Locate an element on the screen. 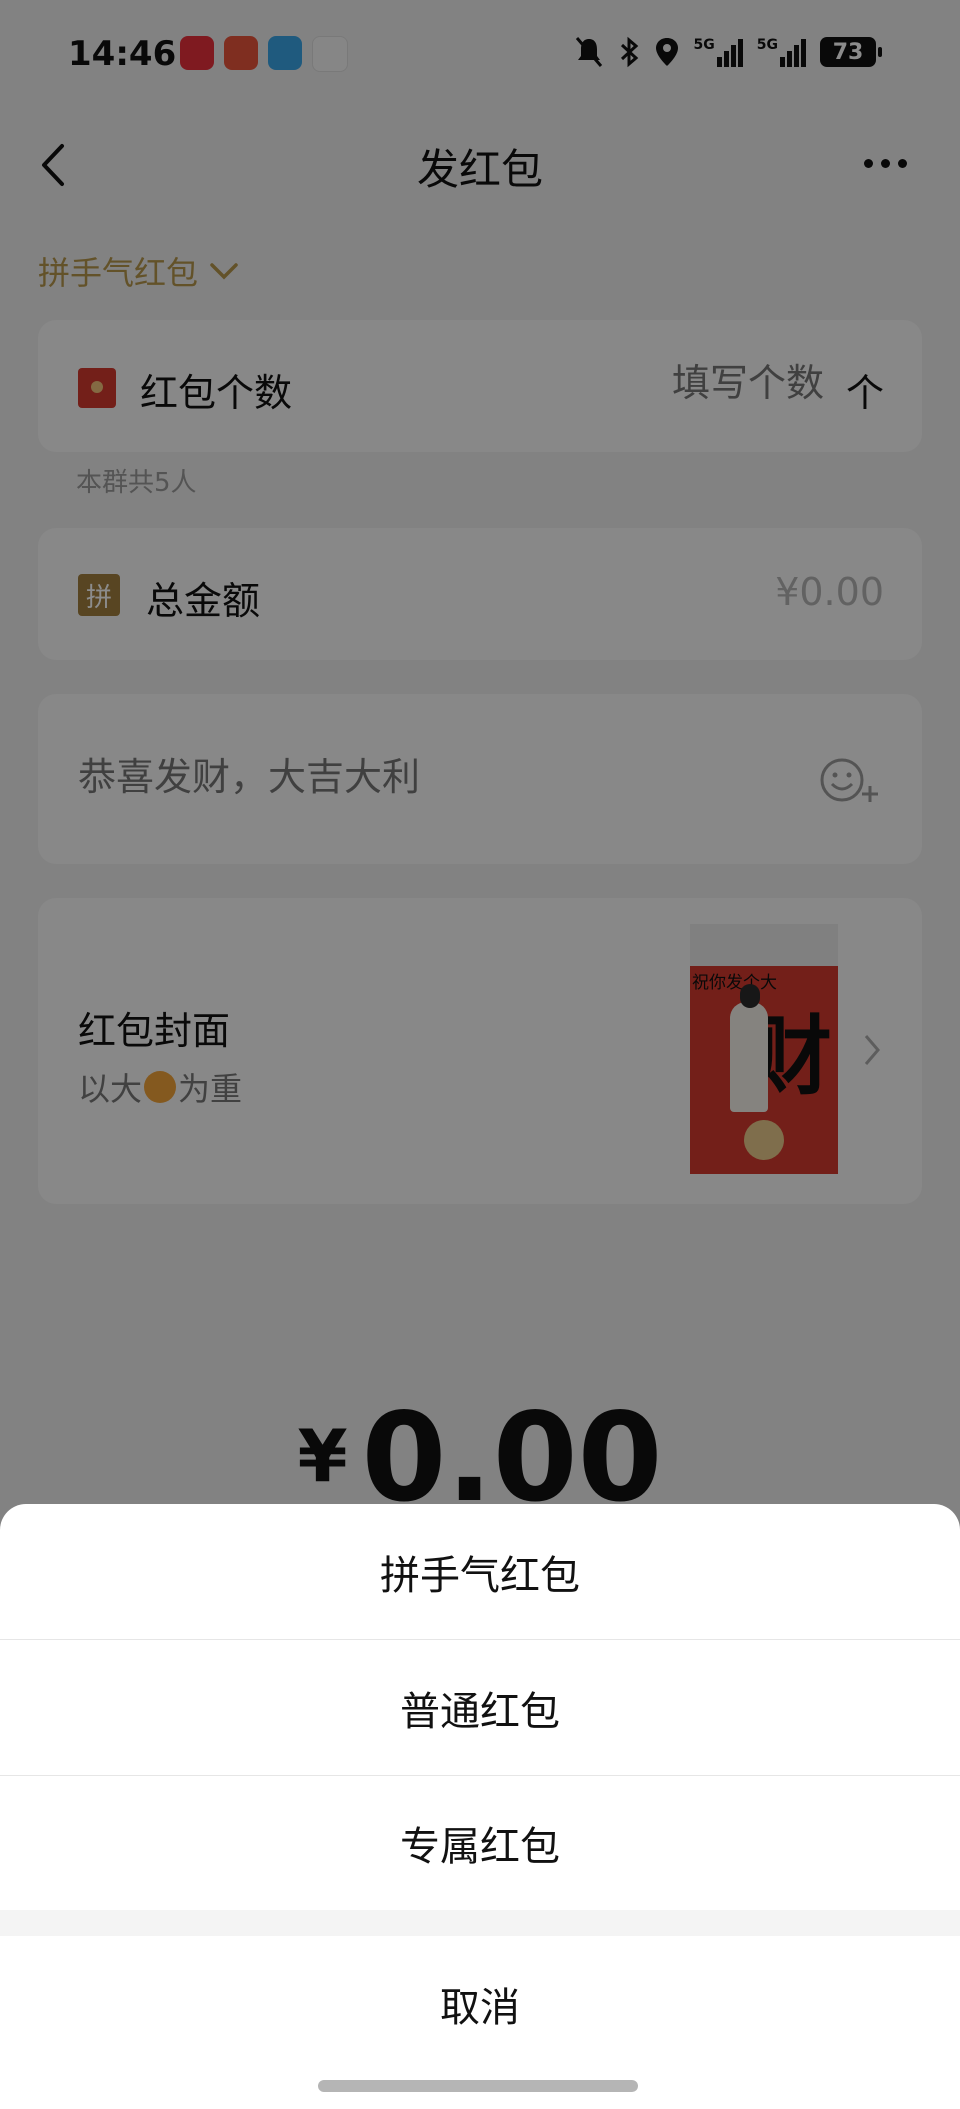 The width and height of the screenshot is (960, 2109). sheet-divider is located at coordinates (480, 1923).